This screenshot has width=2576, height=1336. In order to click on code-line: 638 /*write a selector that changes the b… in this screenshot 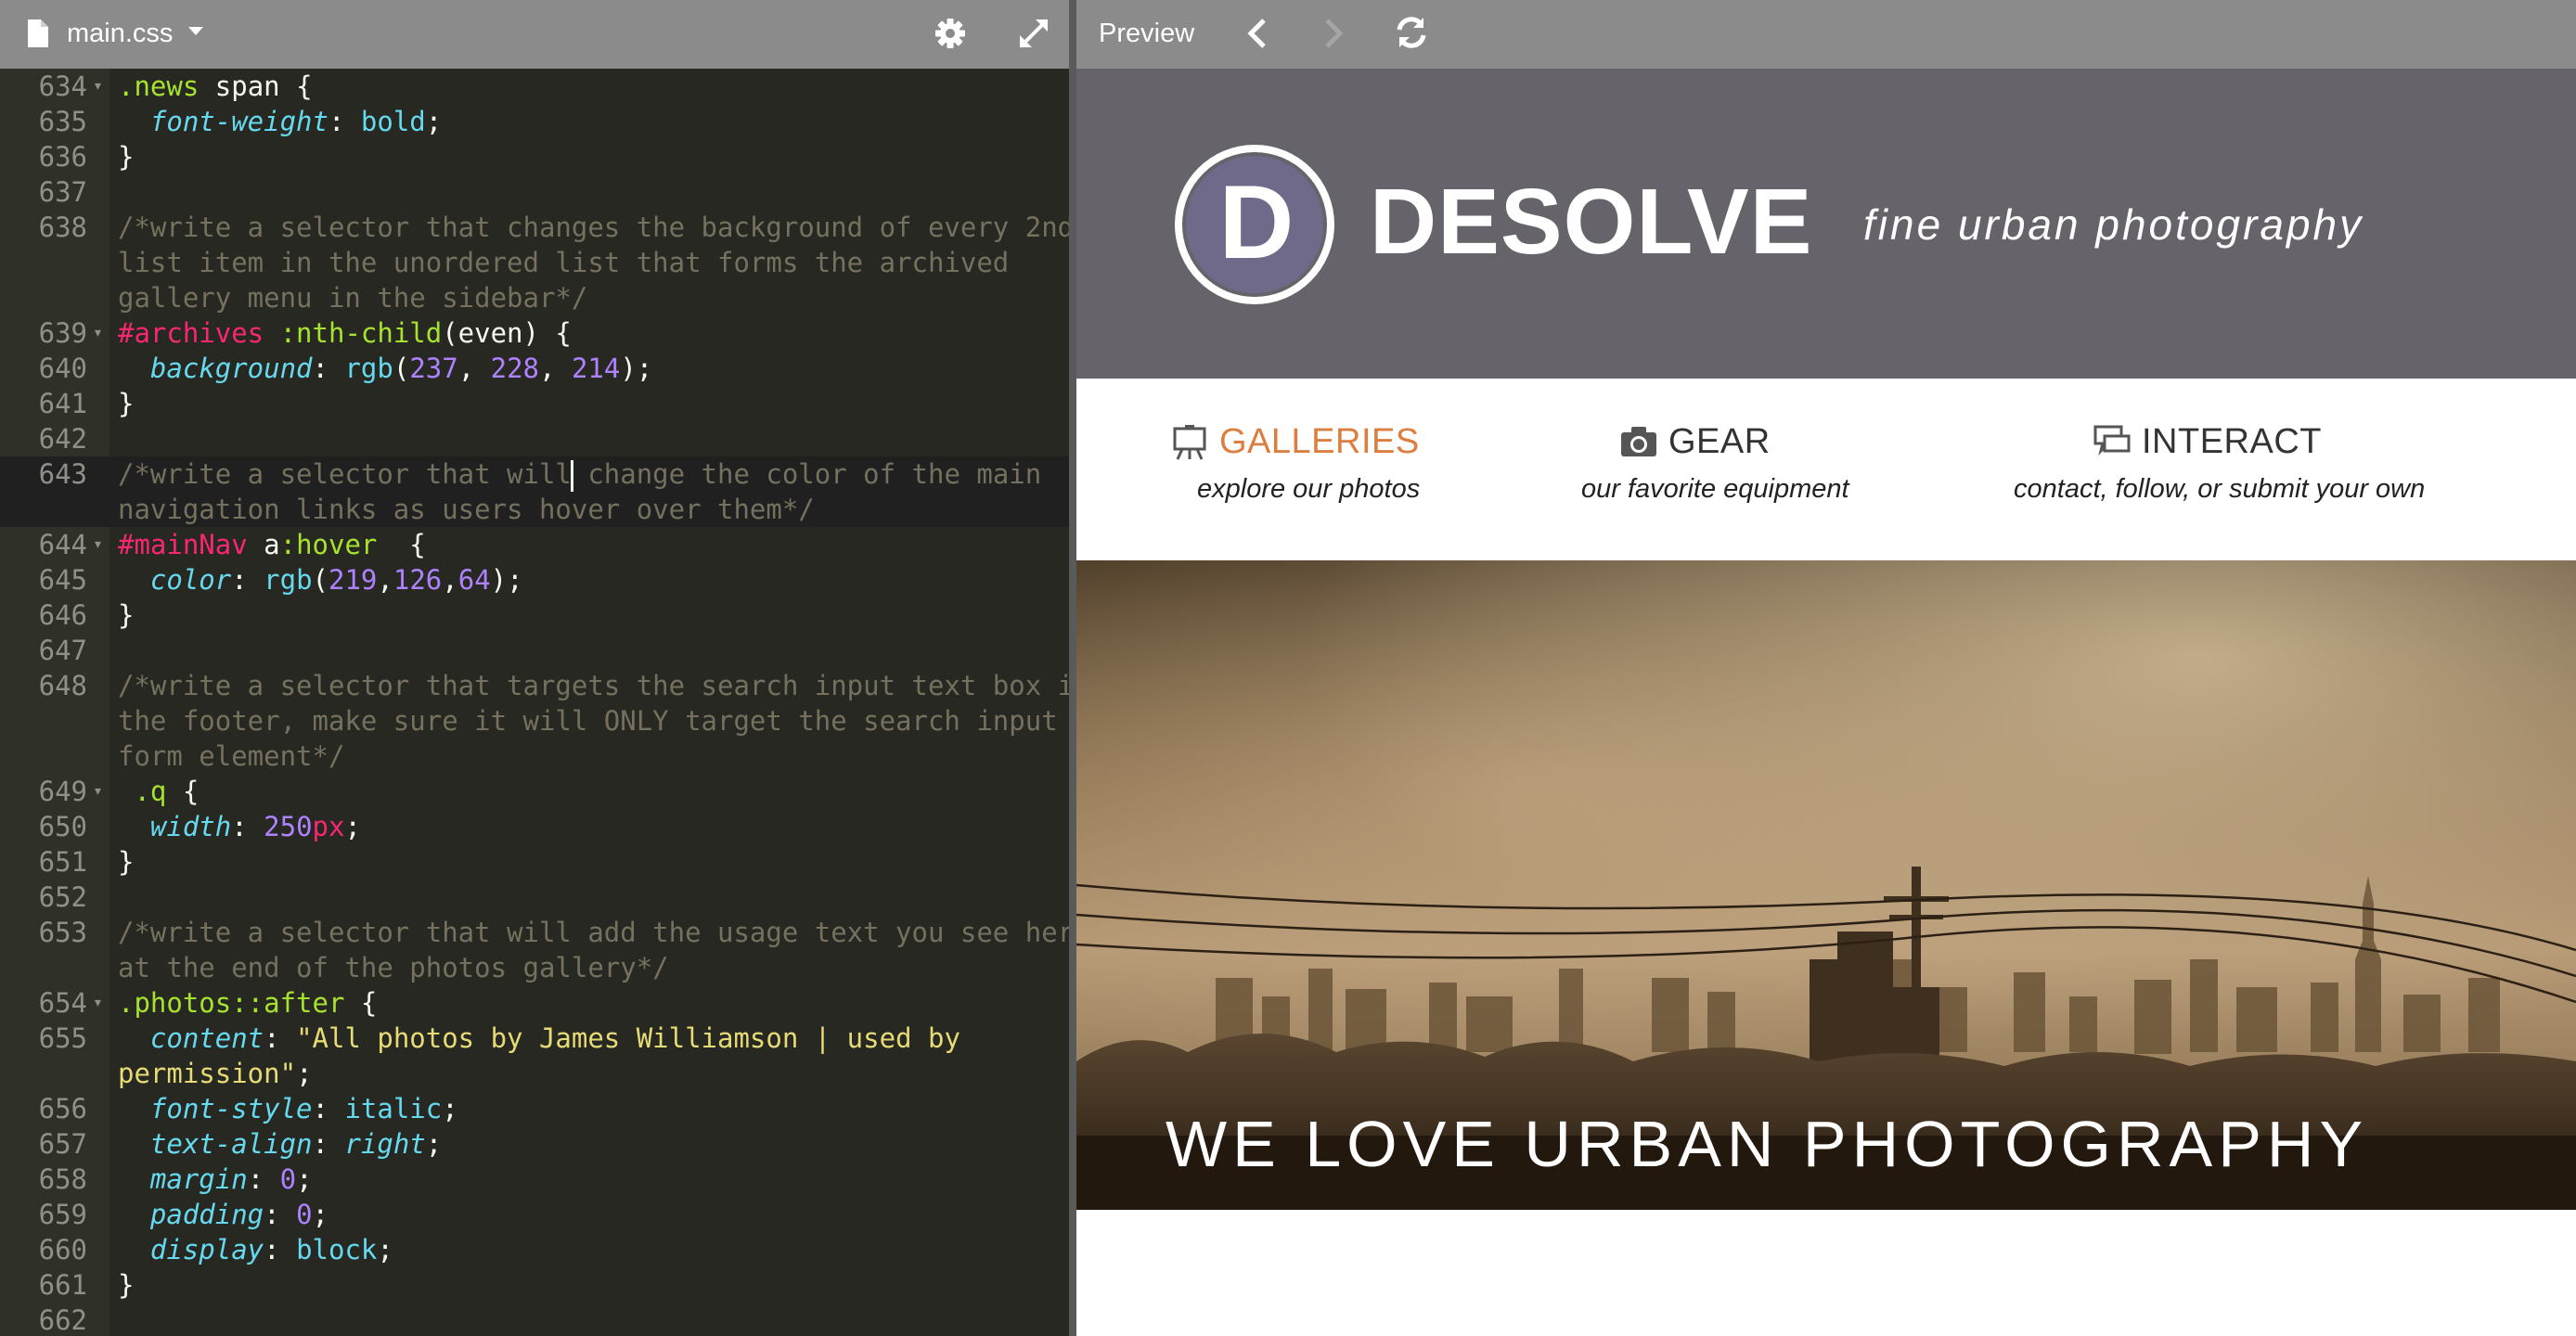, I will do `click(534, 228)`.